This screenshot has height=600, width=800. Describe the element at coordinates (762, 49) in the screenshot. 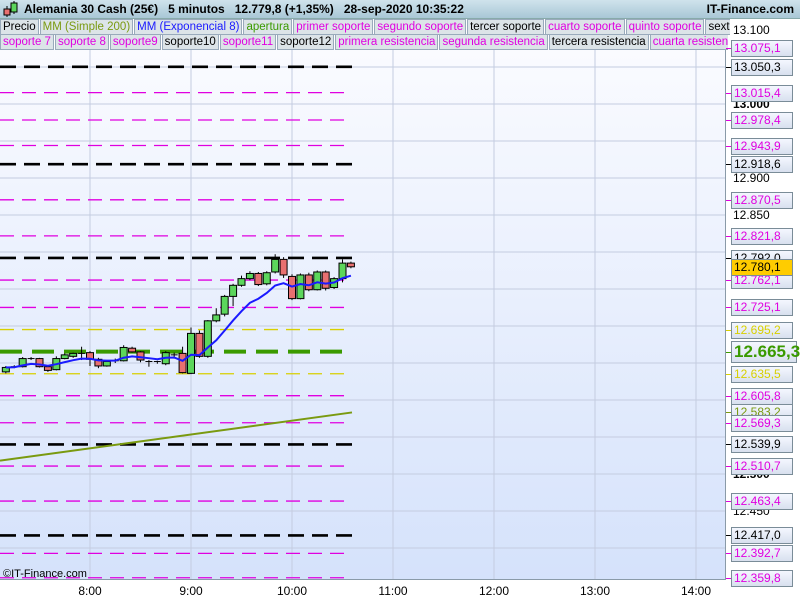

I see `level-badge: 13.075,1` at that location.